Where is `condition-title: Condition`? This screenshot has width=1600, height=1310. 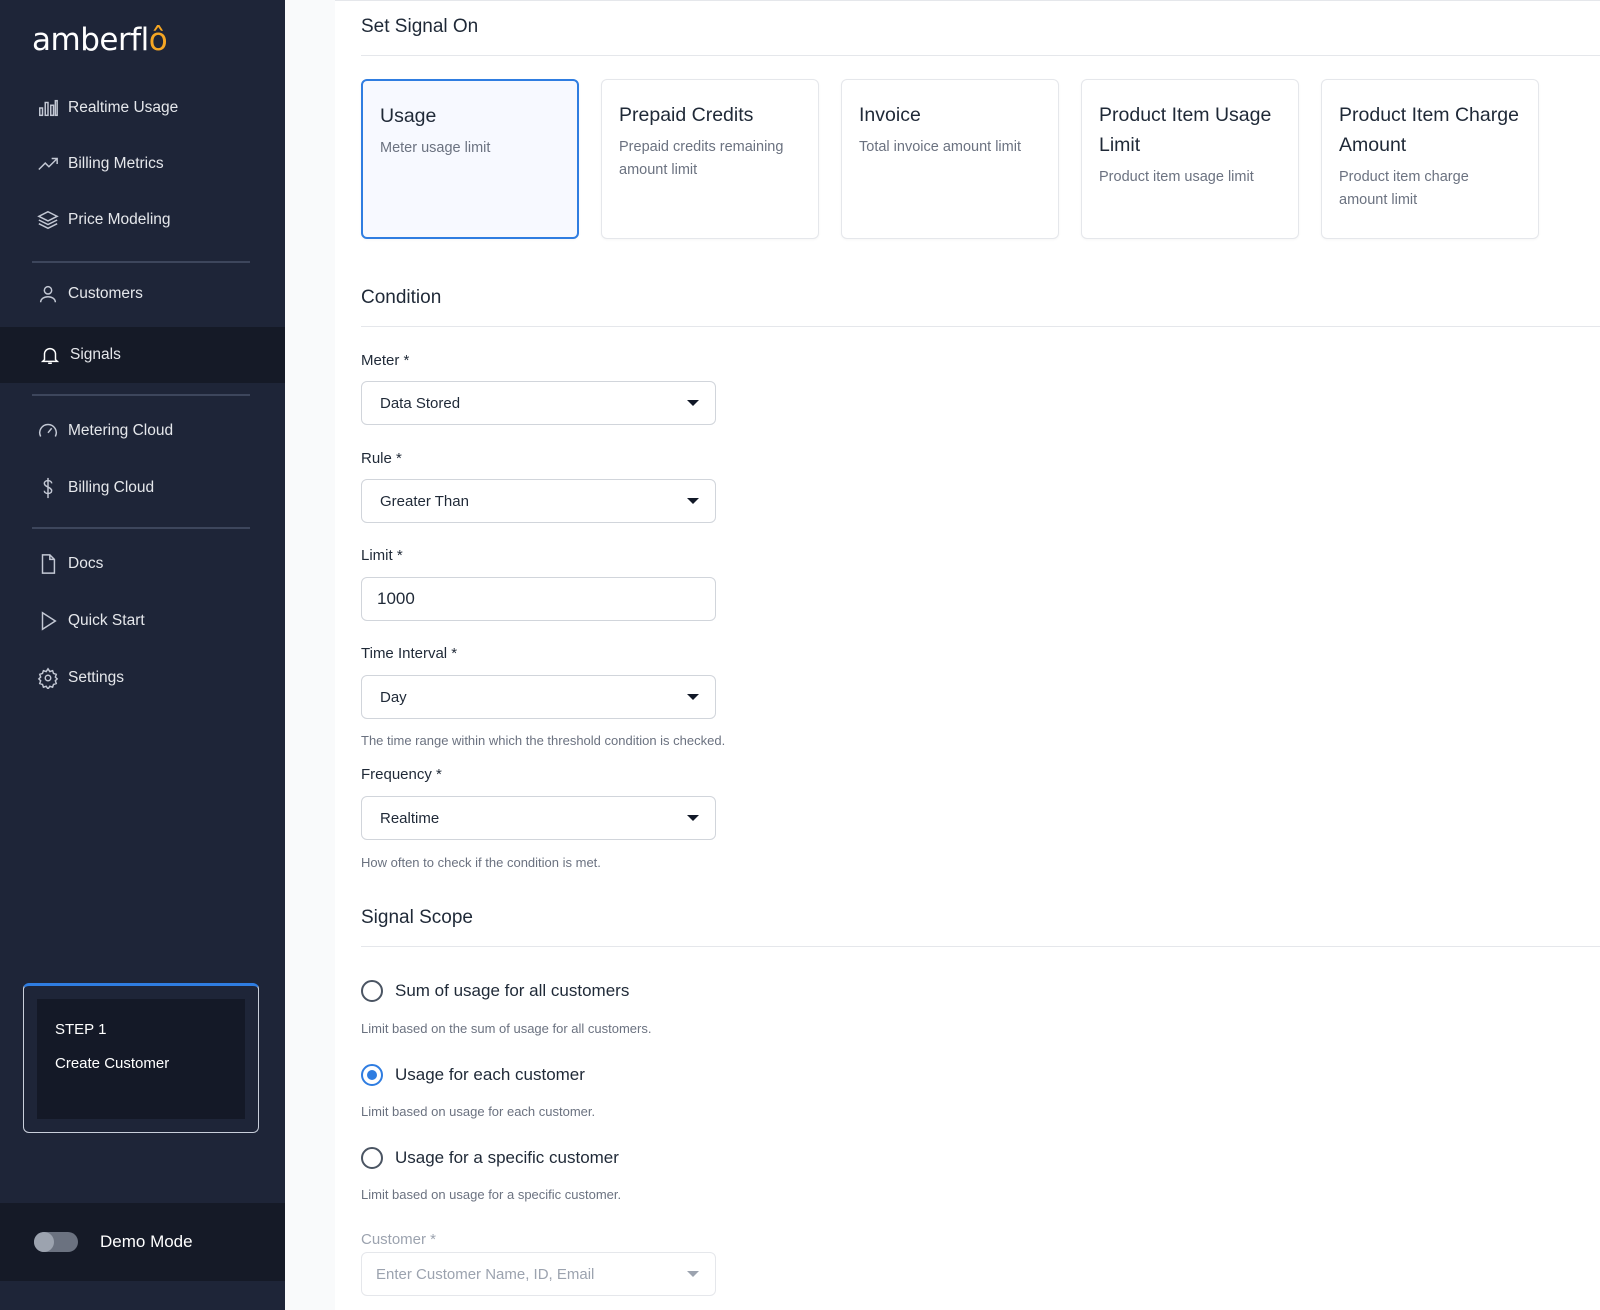 condition-title: Condition is located at coordinates (401, 297).